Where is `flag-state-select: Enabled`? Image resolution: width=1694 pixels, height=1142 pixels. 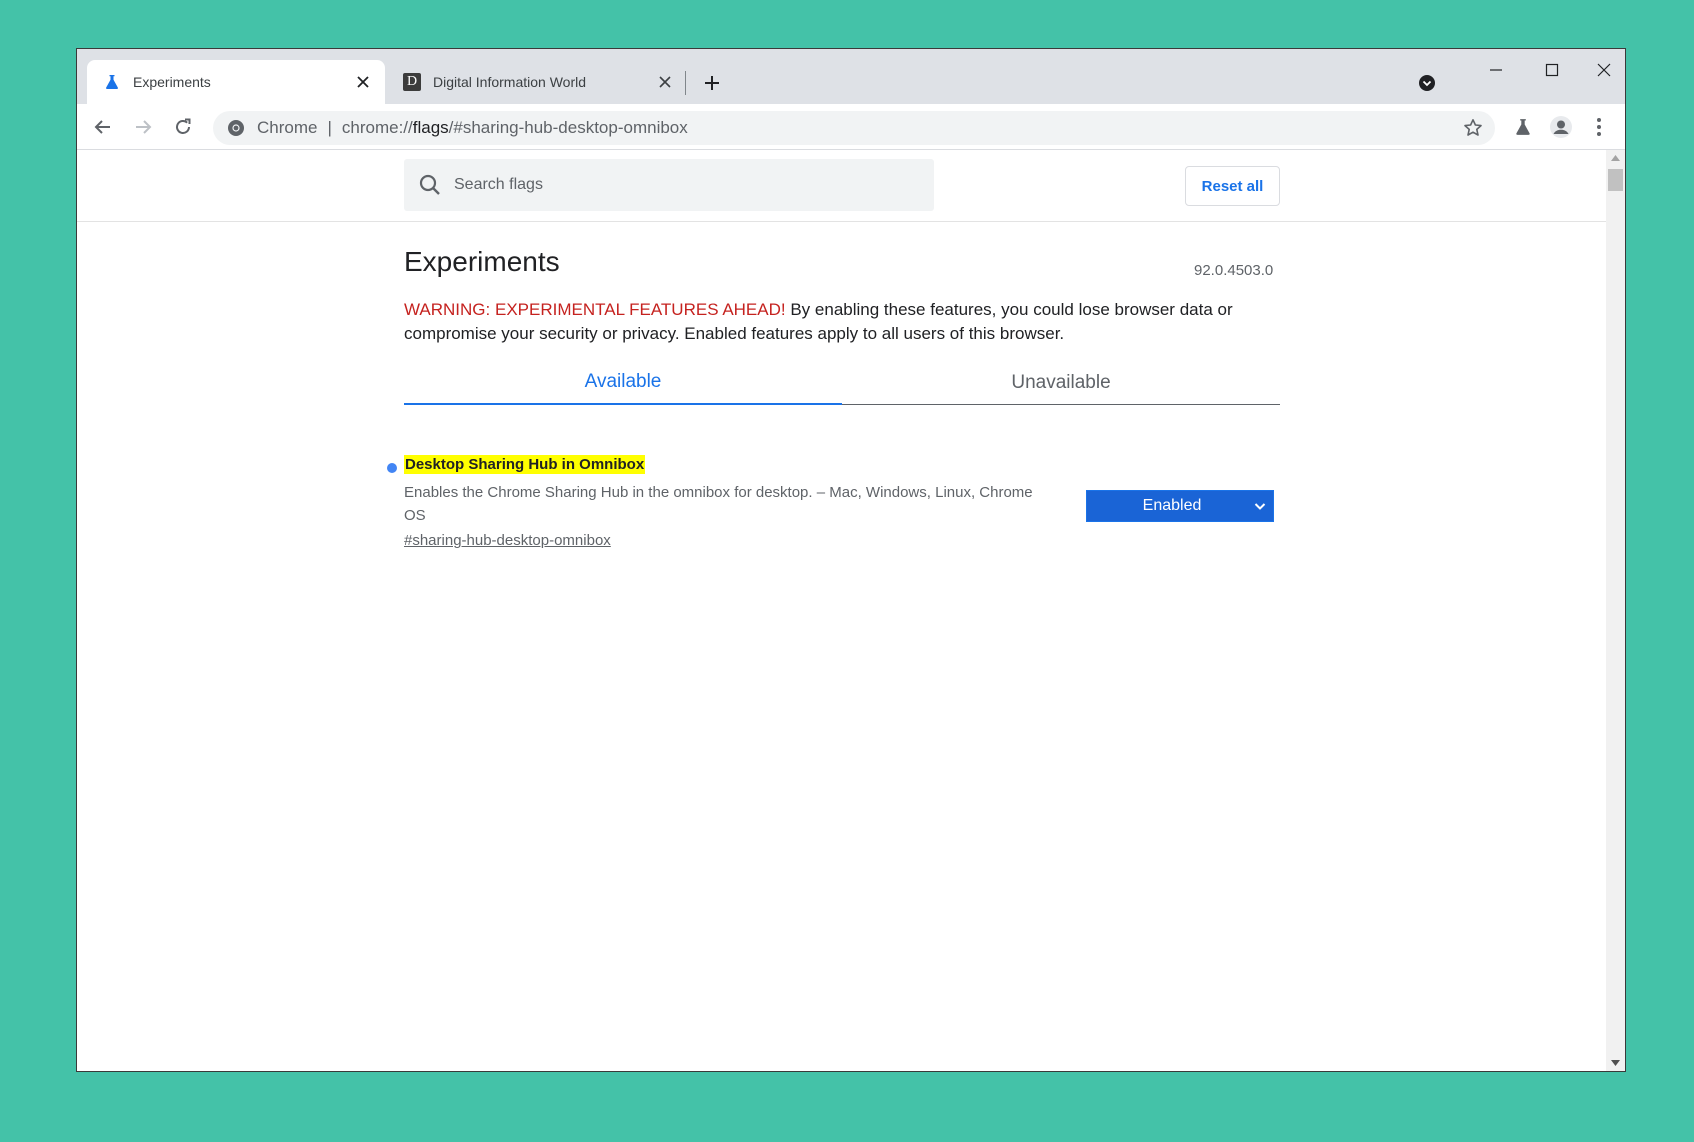 flag-state-select: Enabled is located at coordinates (1180, 506).